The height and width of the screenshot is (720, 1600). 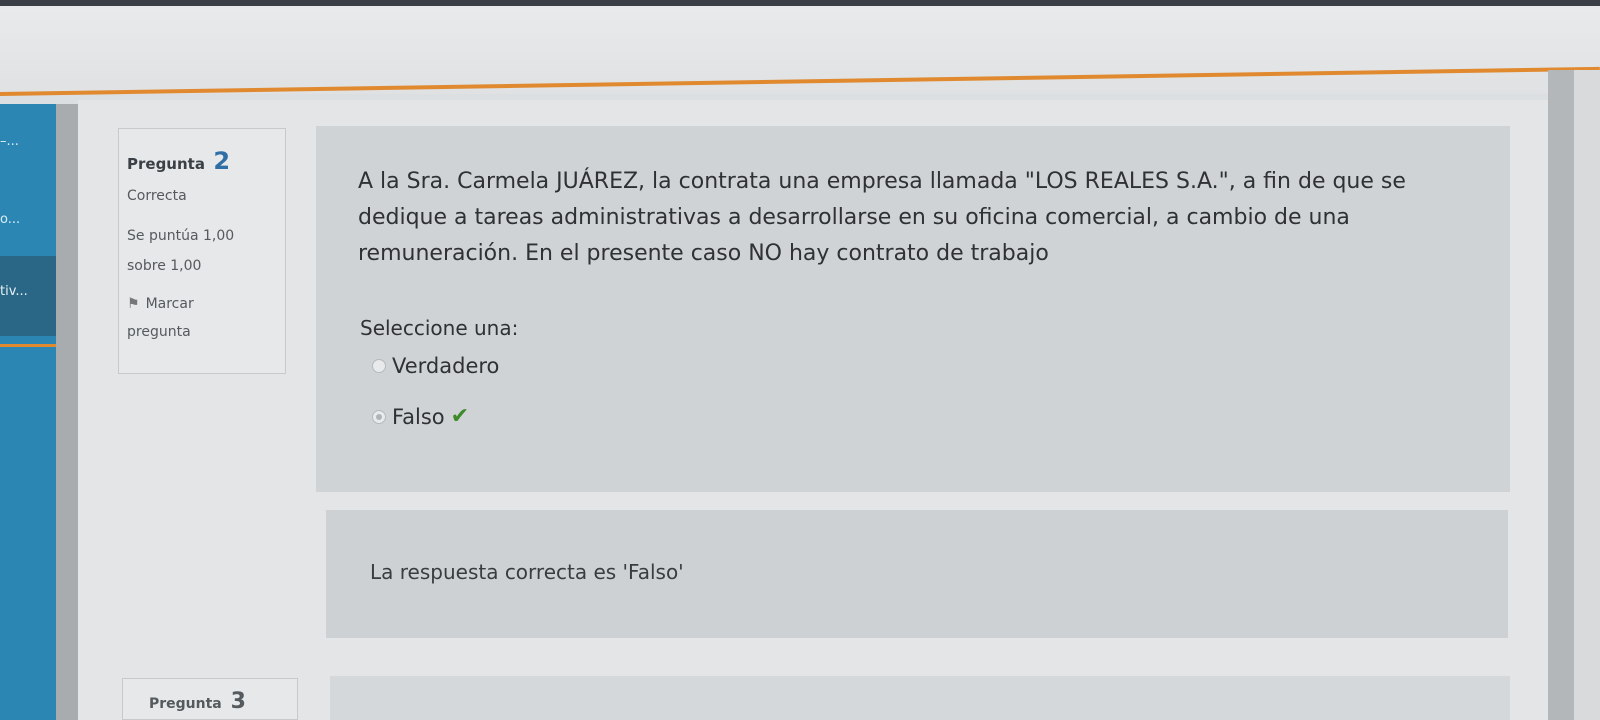 What do you see at coordinates (1587, 395) in the screenshot?
I see `window-edge` at bounding box center [1587, 395].